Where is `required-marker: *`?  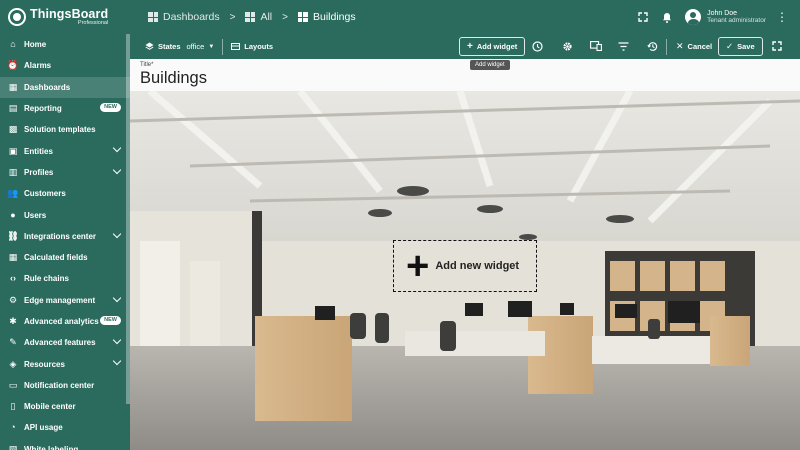
required-marker: * is located at coordinates (152, 65).